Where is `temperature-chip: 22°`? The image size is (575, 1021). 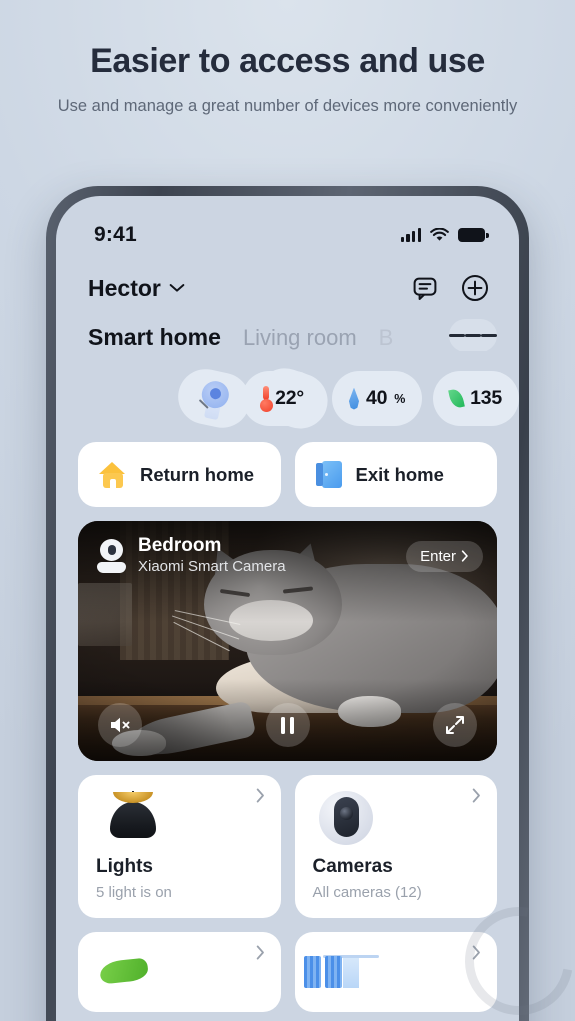 temperature-chip: 22° is located at coordinates (281, 398).